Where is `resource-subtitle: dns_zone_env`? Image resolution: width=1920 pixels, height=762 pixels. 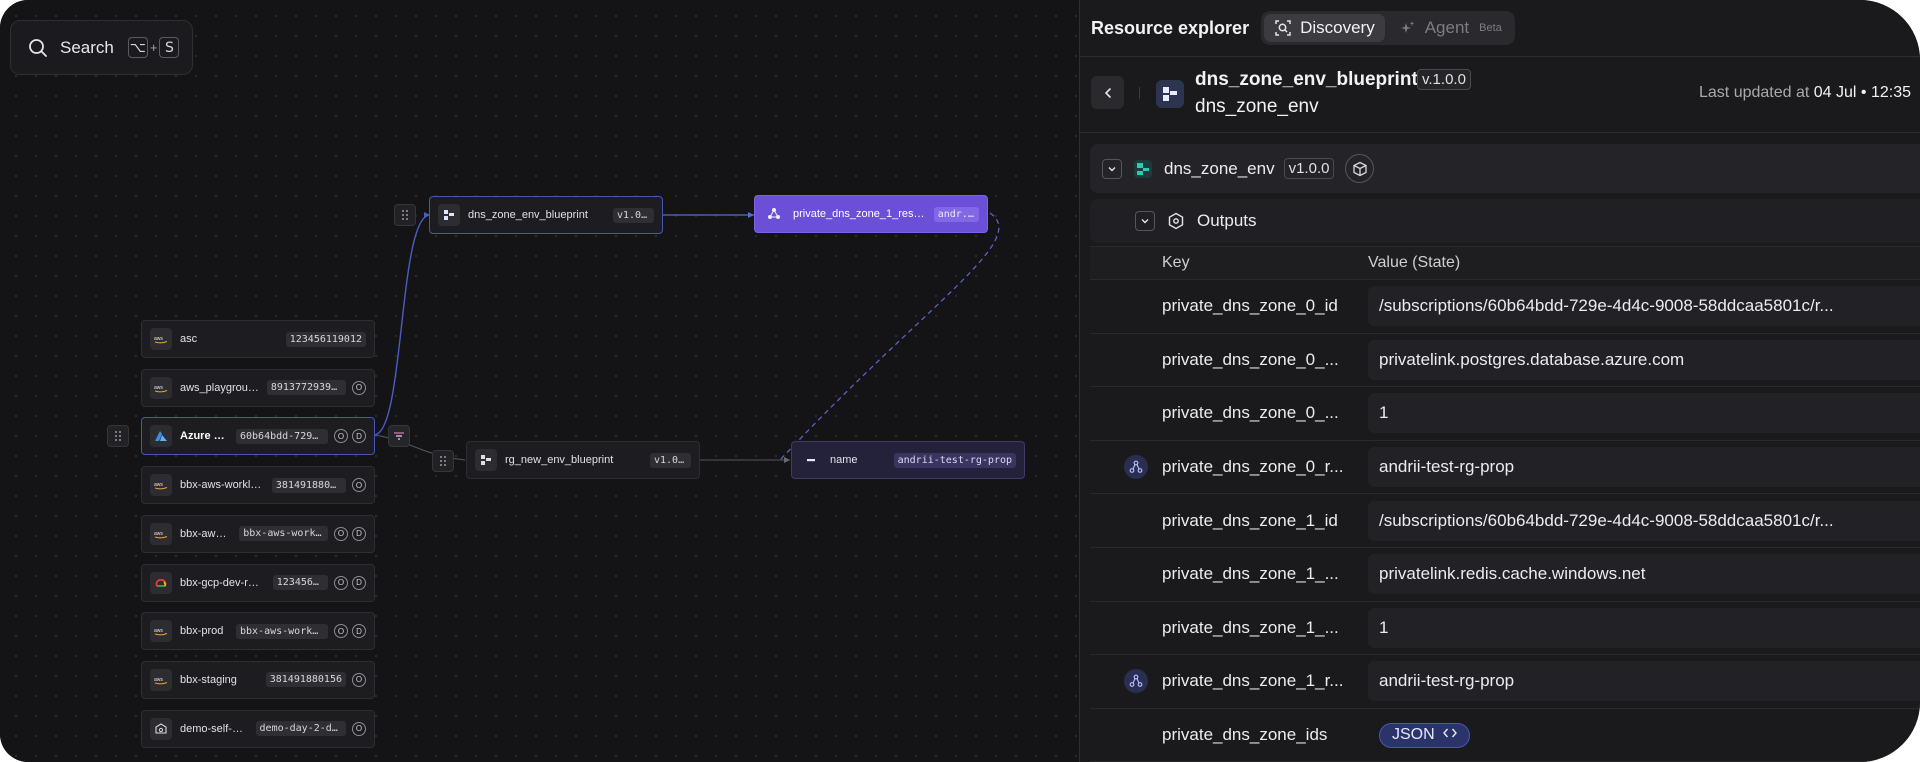
resource-subtitle: dns_zone_env is located at coordinates (1257, 106).